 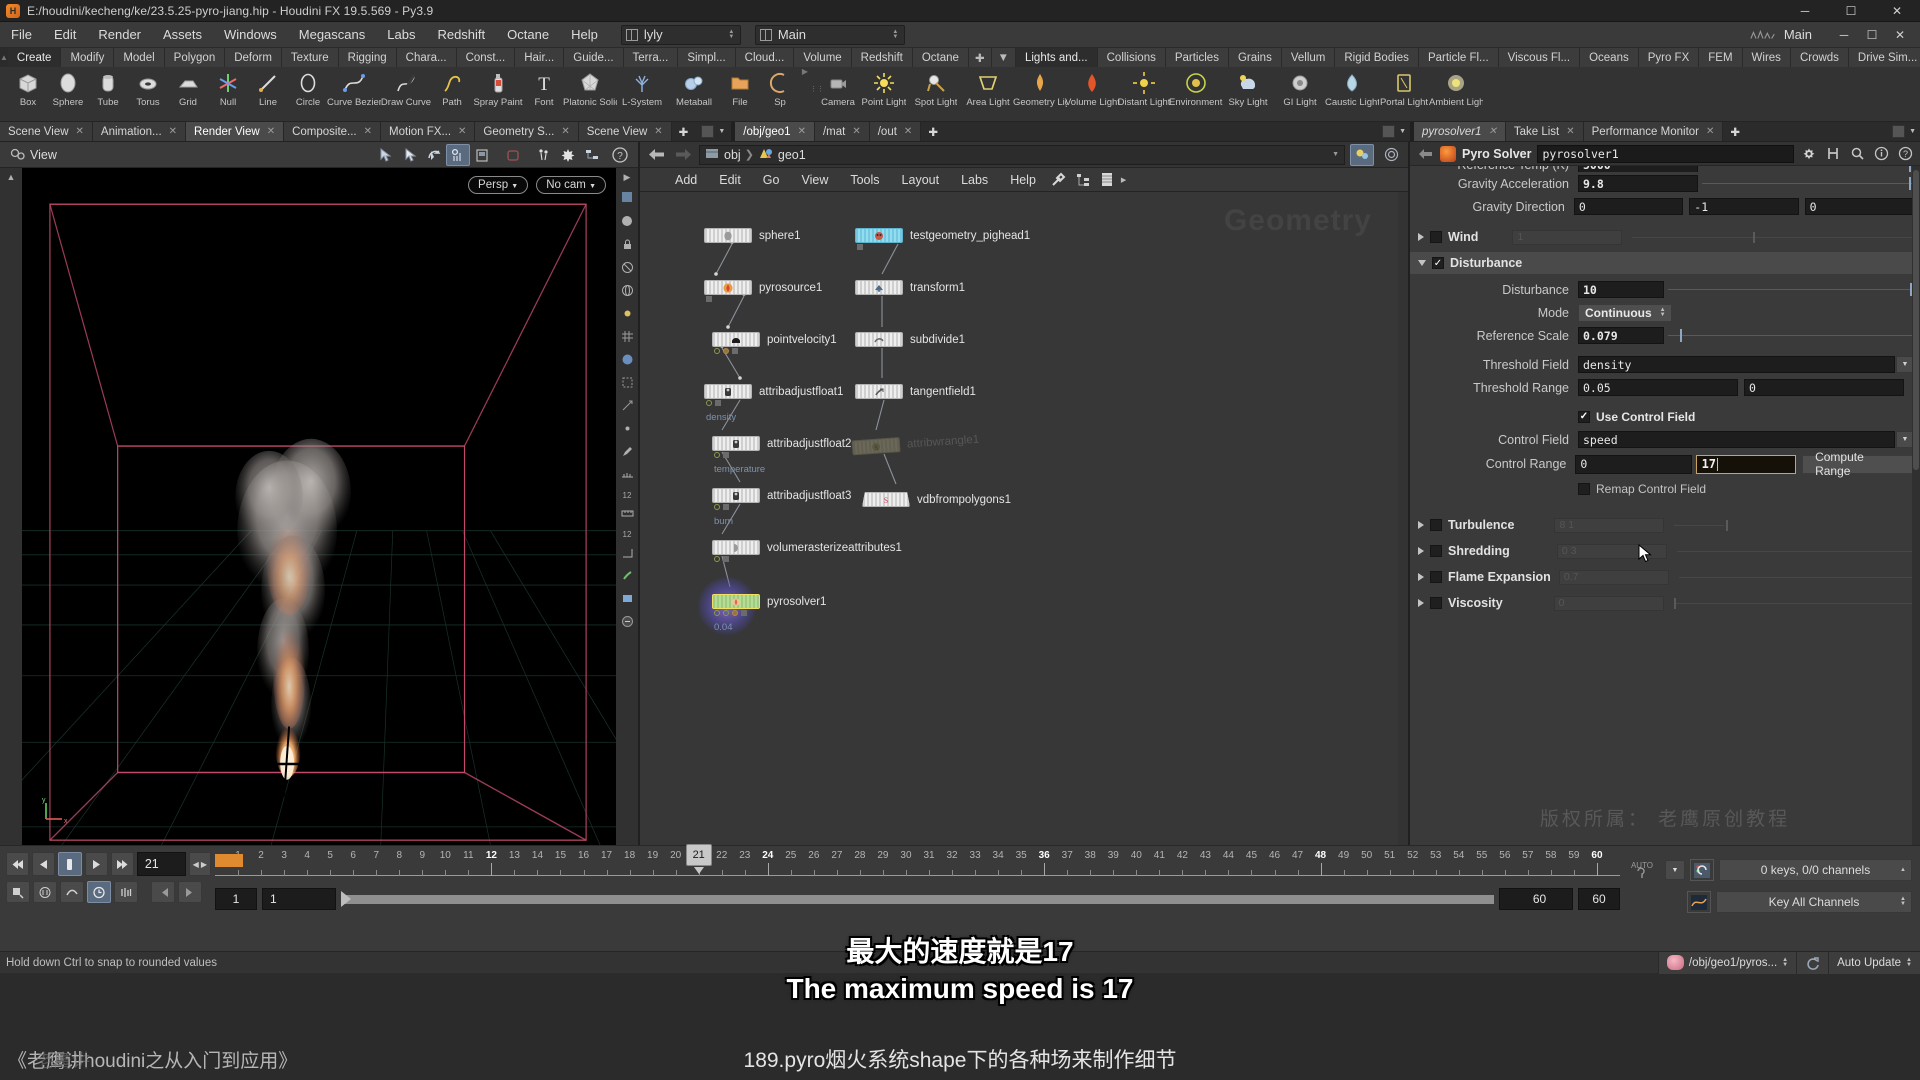 What do you see at coordinates (1665, 577) in the screenshot?
I see `parm-section-flame-expansion: Flame Expansion 0.7` at bounding box center [1665, 577].